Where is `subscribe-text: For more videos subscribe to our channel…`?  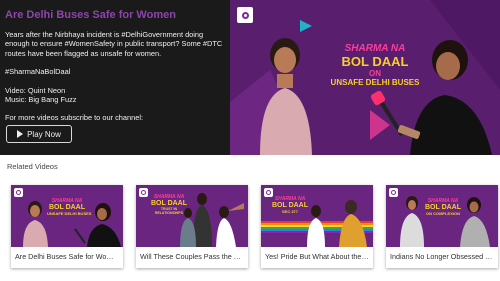 subscribe-text: For more videos subscribe to our channel… is located at coordinates (74, 118).